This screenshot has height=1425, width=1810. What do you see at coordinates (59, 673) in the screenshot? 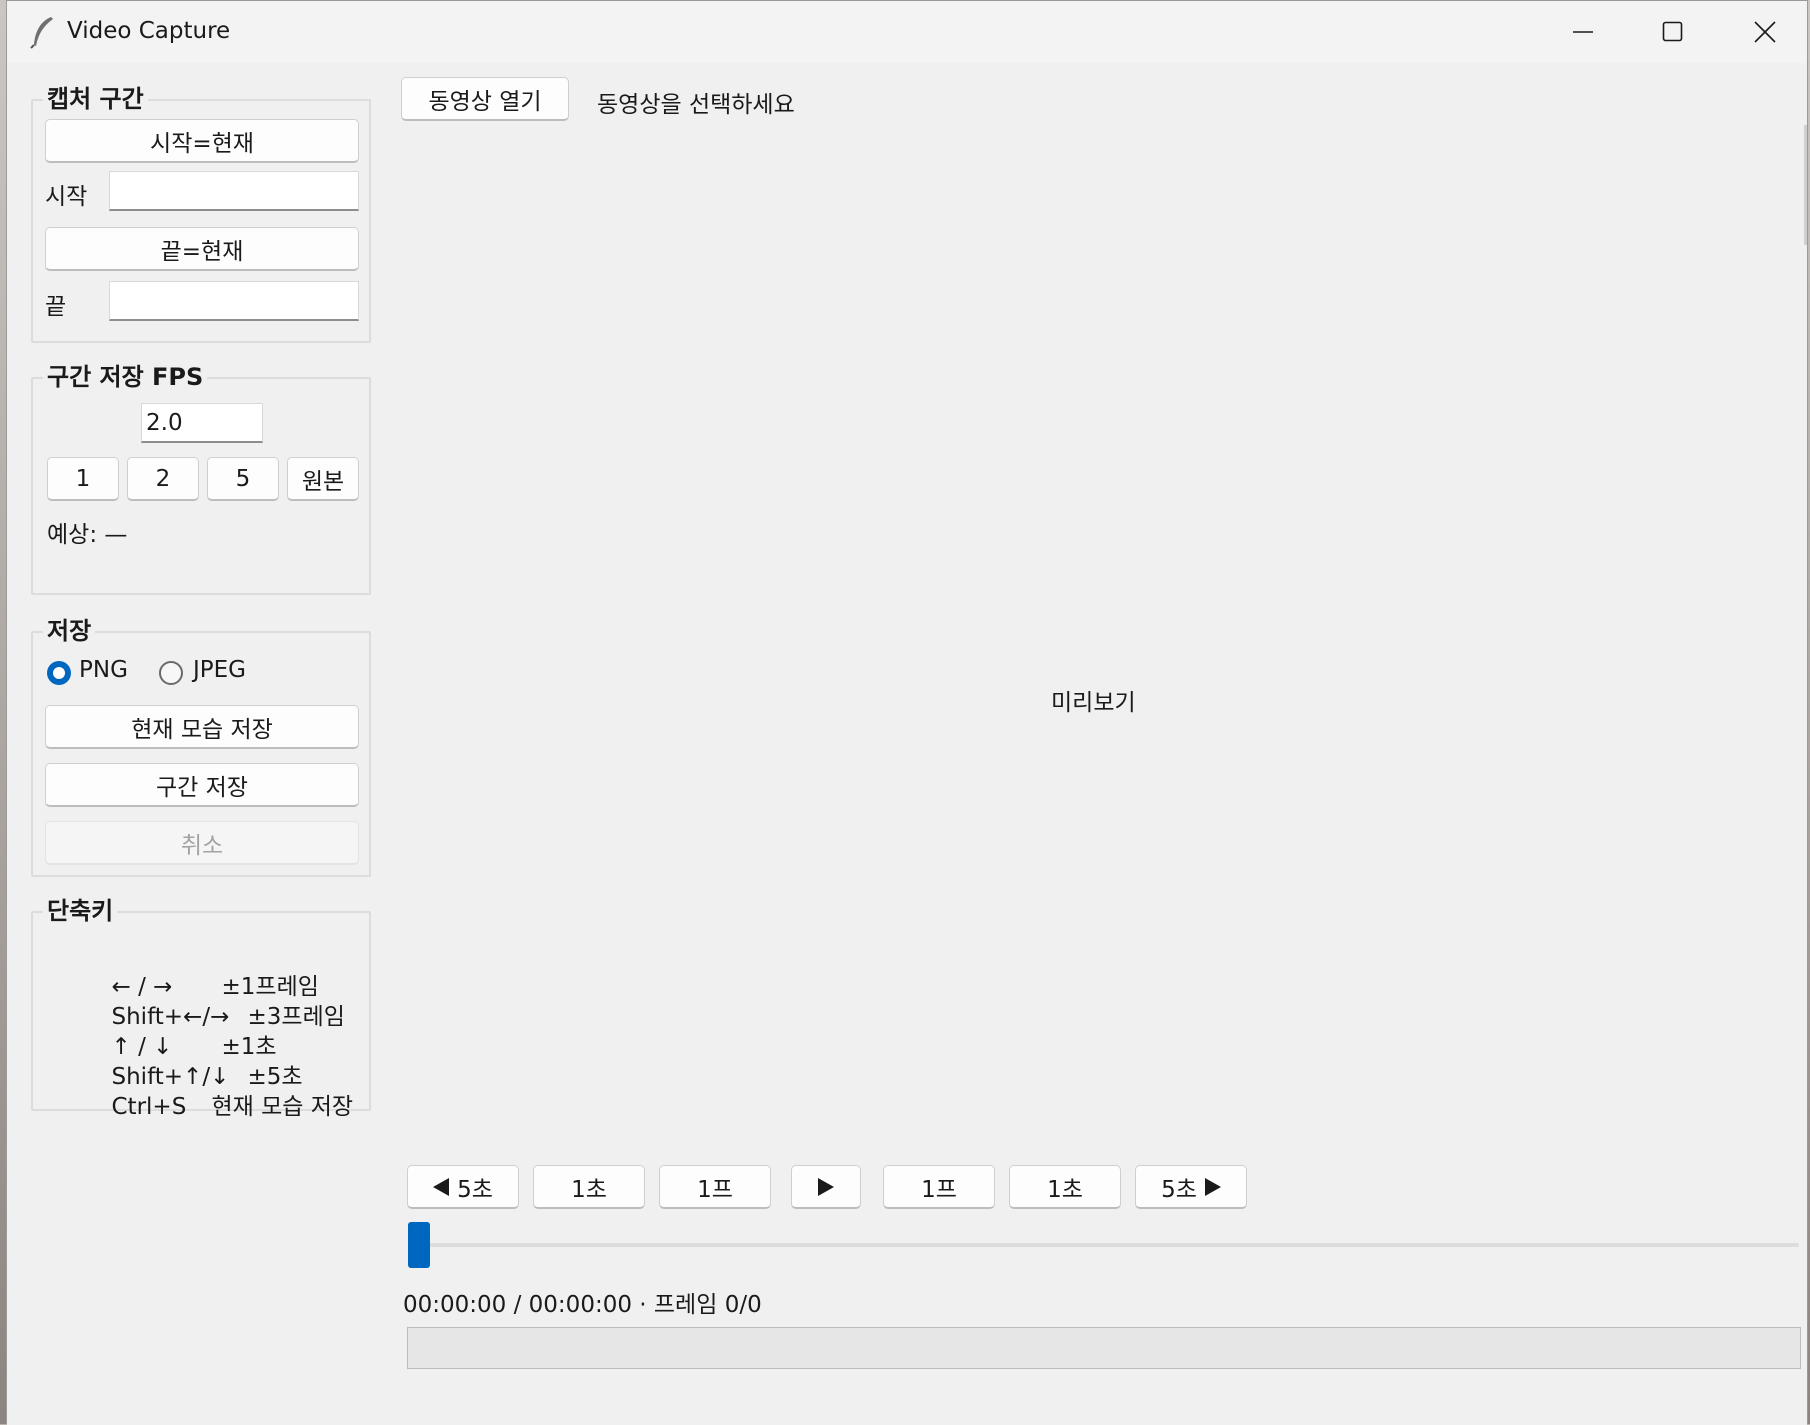
I see `png-radio` at bounding box center [59, 673].